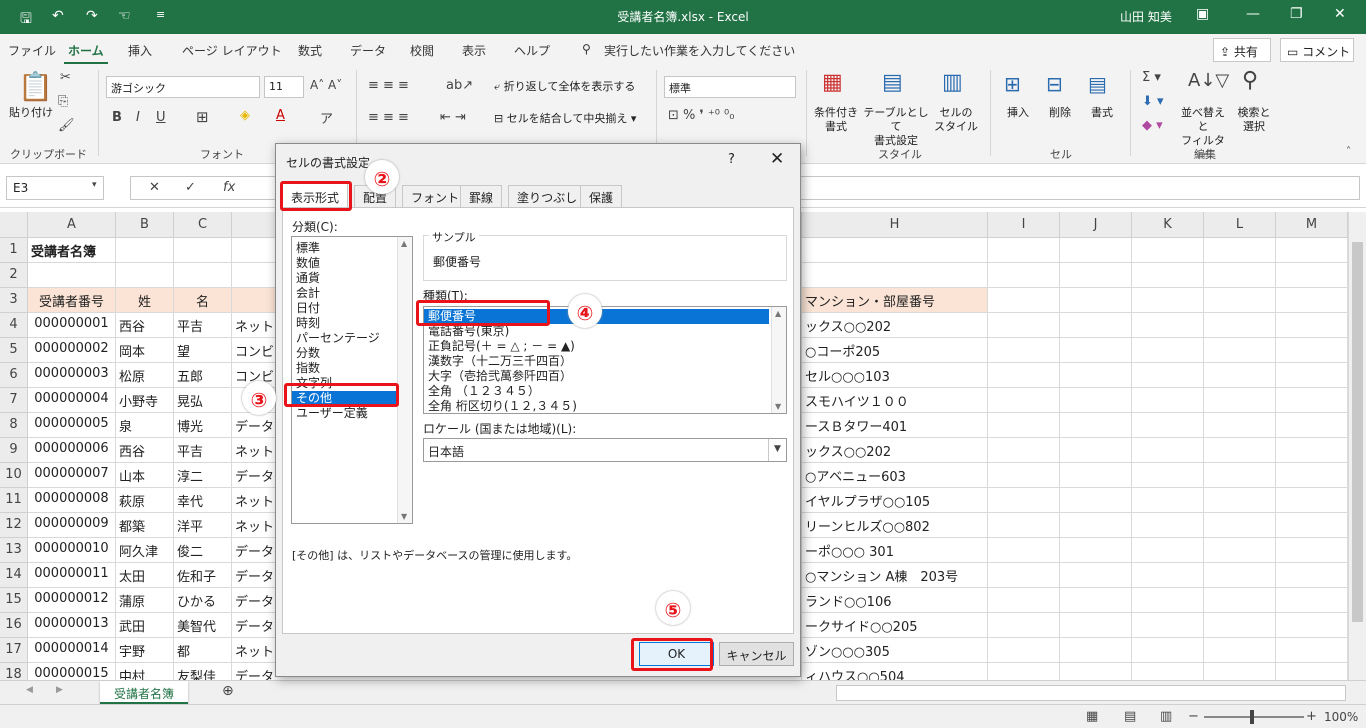 The image size is (1366, 728). I want to click on cell: 000000007, so click(72, 475).